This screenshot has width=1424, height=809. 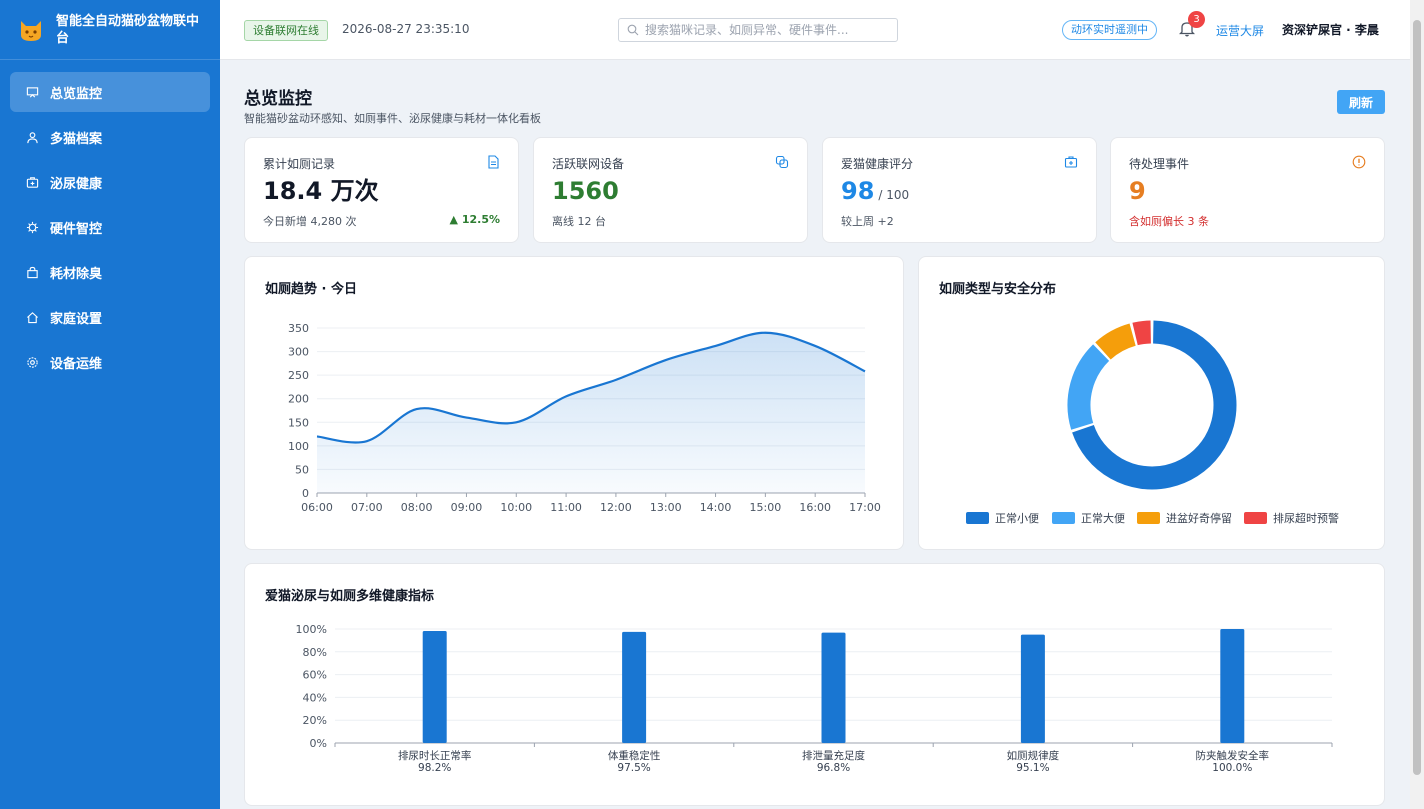 I want to click on search-box, so click(x=758, y=30).